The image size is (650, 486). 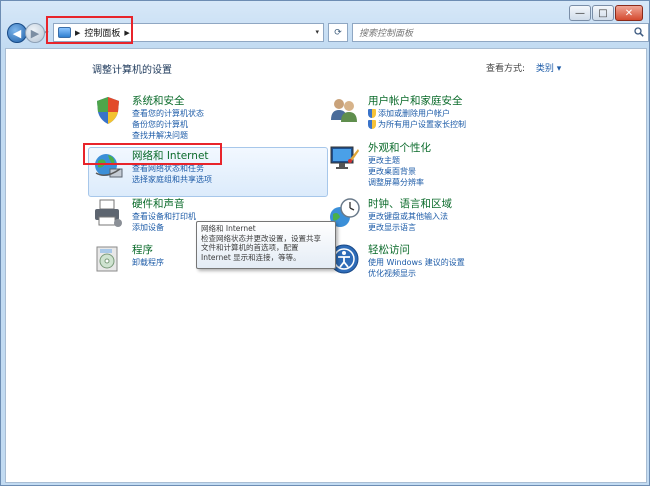 I want to click on appearance-icon, so click(x=344, y=157).